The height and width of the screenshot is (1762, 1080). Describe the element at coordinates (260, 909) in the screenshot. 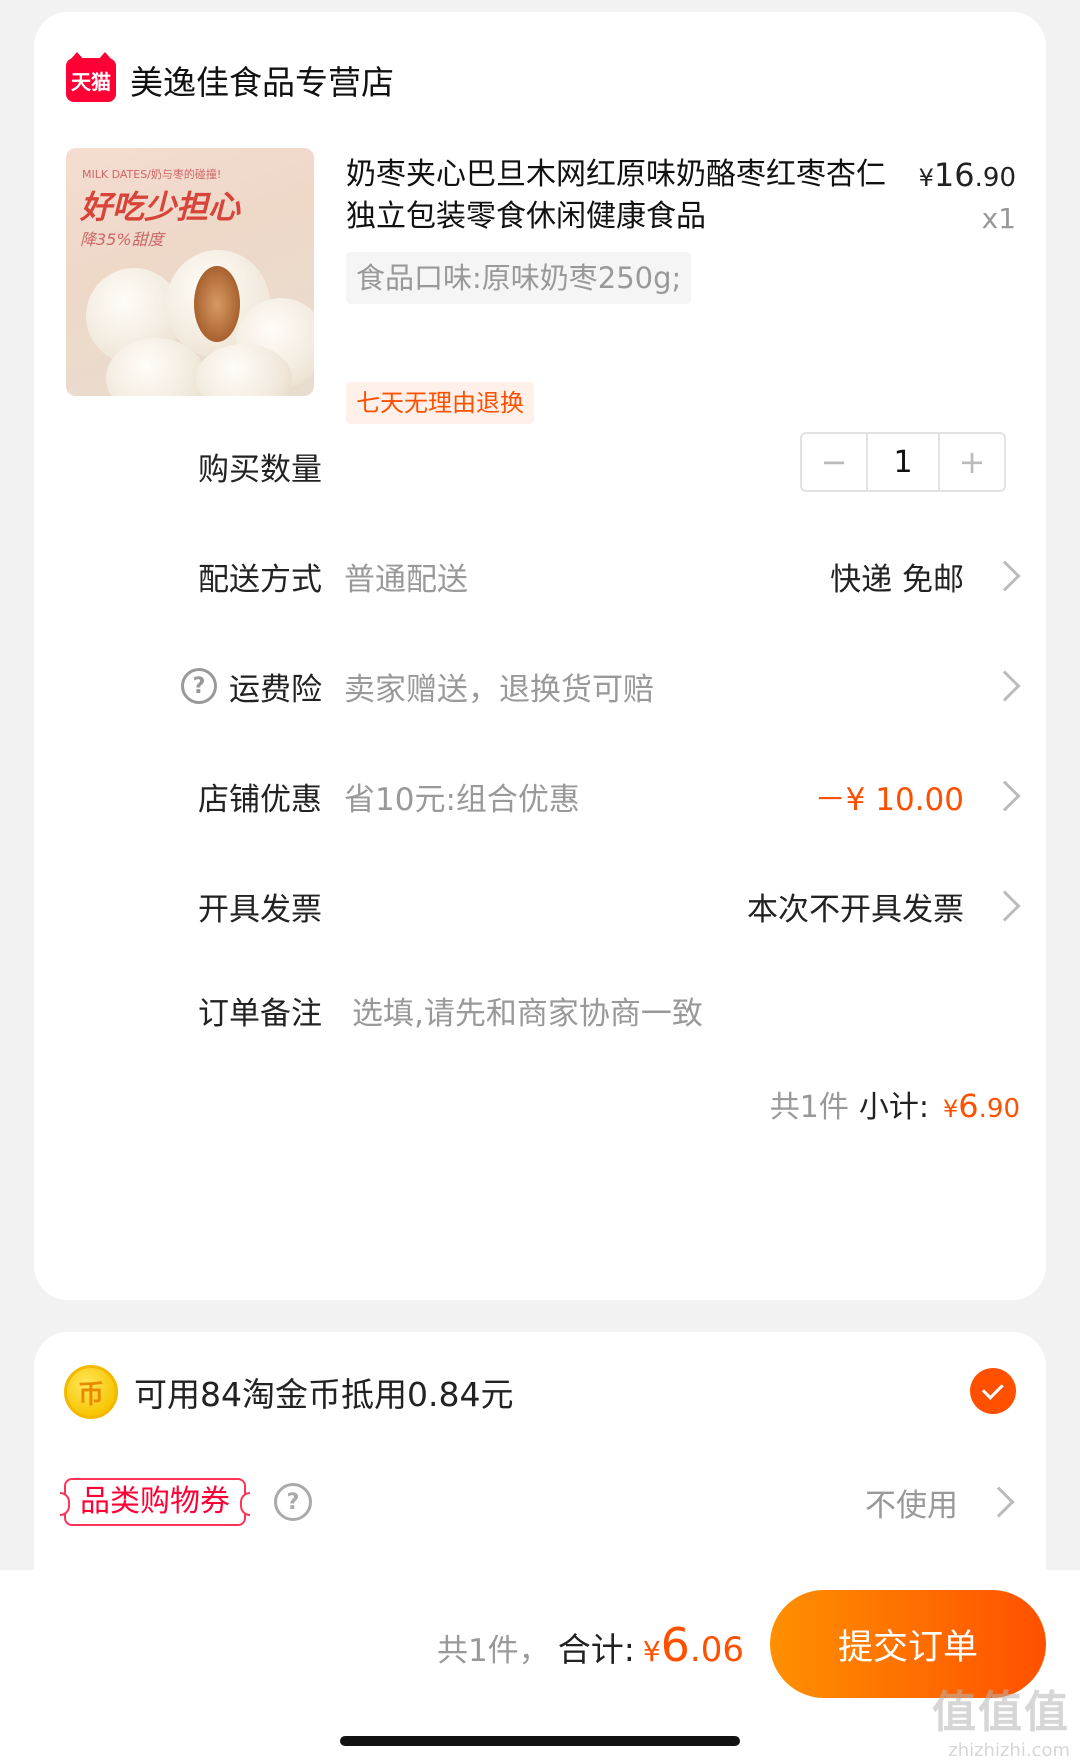

I see `invoice-label: 开具发票` at that location.